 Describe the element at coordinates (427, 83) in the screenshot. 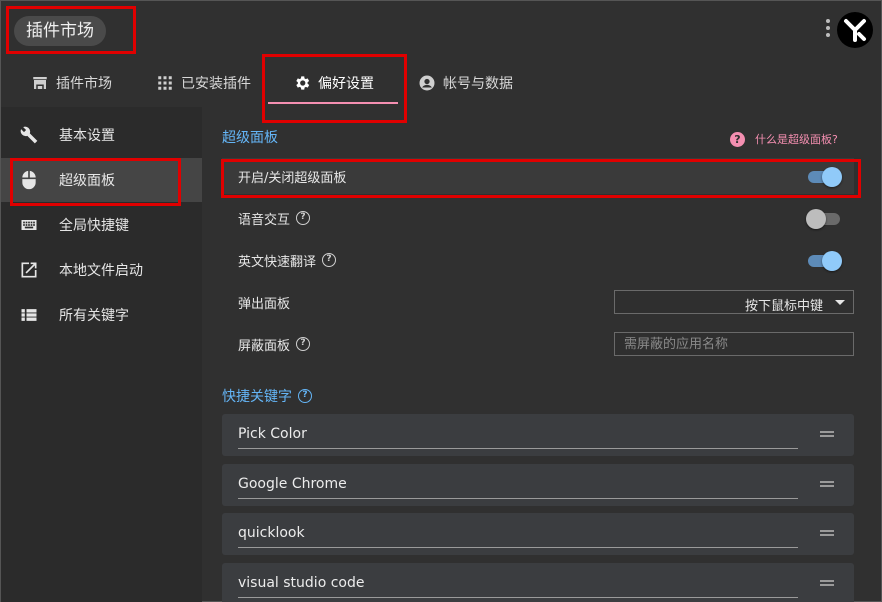

I see `account-circle-icon` at that location.